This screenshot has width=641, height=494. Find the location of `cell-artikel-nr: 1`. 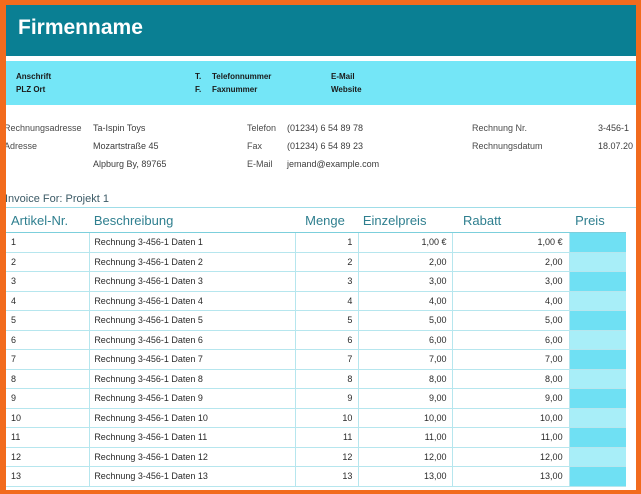

cell-artikel-nr: 1 is located at coordinates (48, 242).